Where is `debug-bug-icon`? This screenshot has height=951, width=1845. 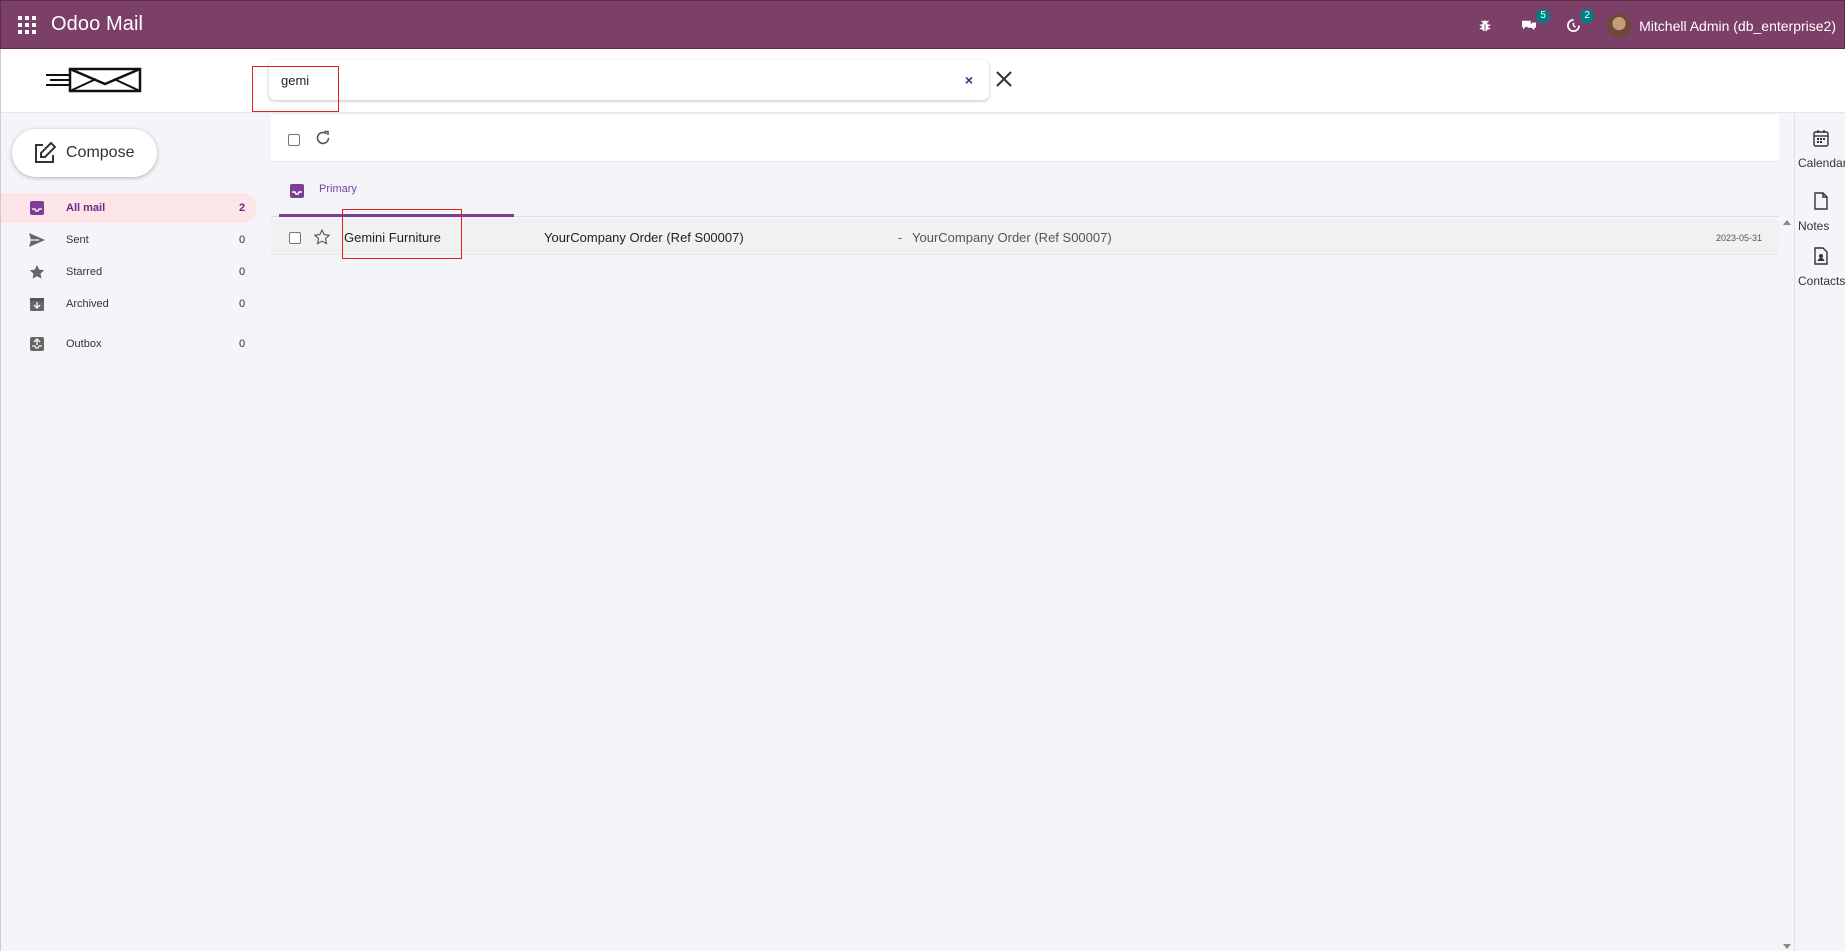 debug-bug-icon is located at coordinates (1485, 26).